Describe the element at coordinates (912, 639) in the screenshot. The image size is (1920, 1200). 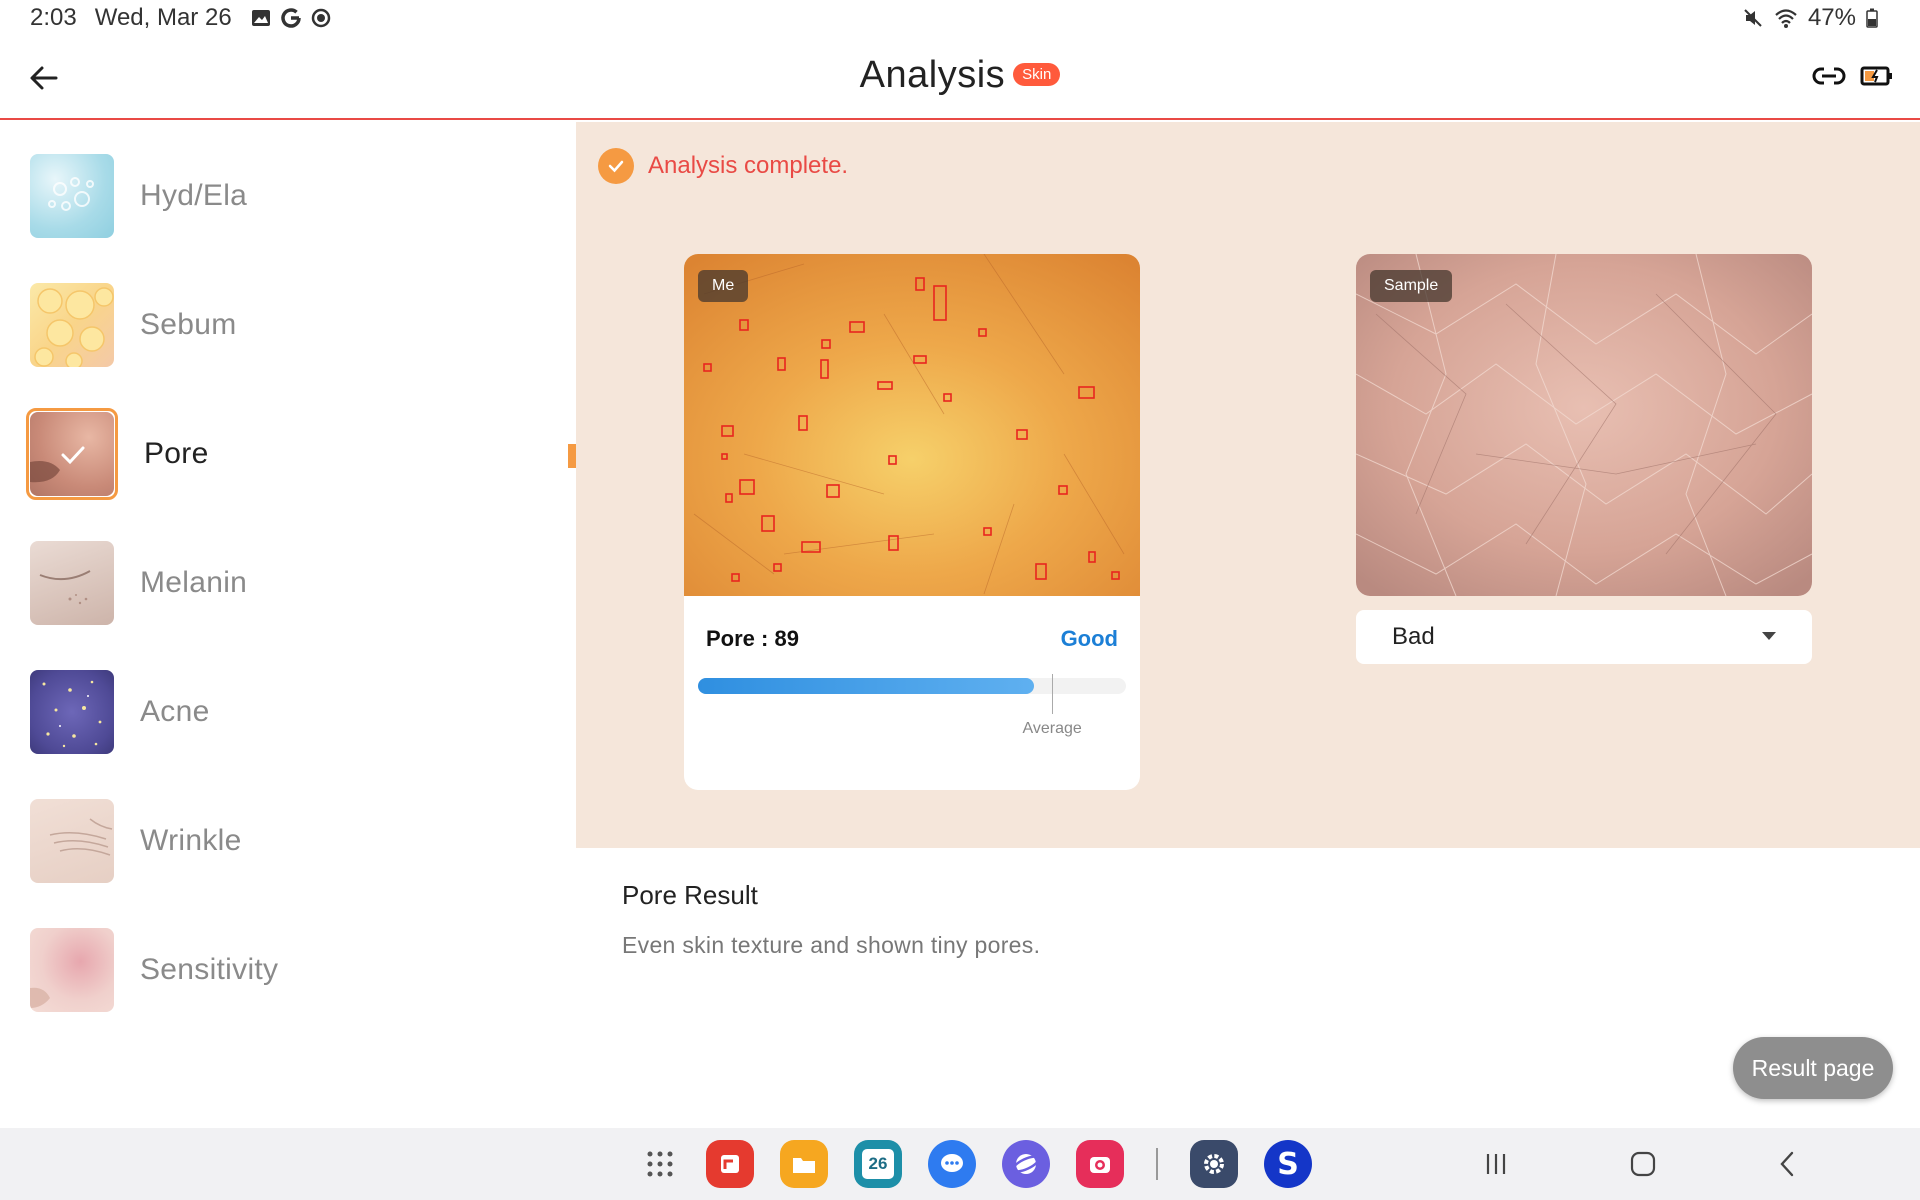
I see `score-row: Pore : 89 Good` at that location.